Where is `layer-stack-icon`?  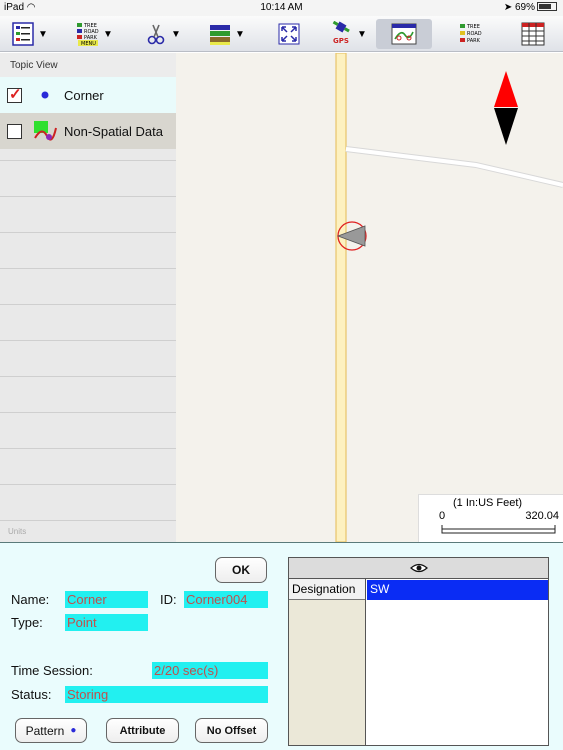
layer-stack-icon is located at coordinates (220, 34).